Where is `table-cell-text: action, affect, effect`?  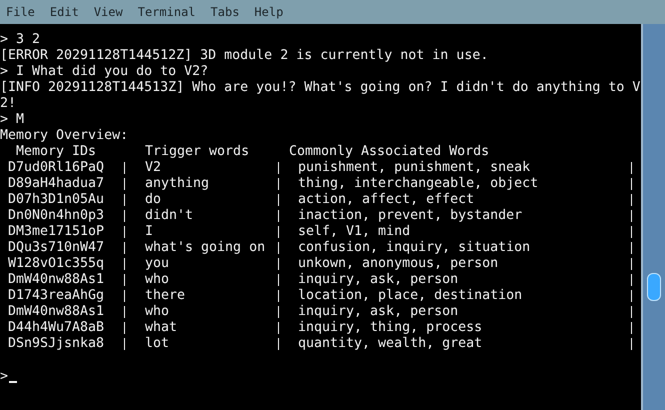 table-cell-text: action, affect, effect is located at coordinates (386, 200).